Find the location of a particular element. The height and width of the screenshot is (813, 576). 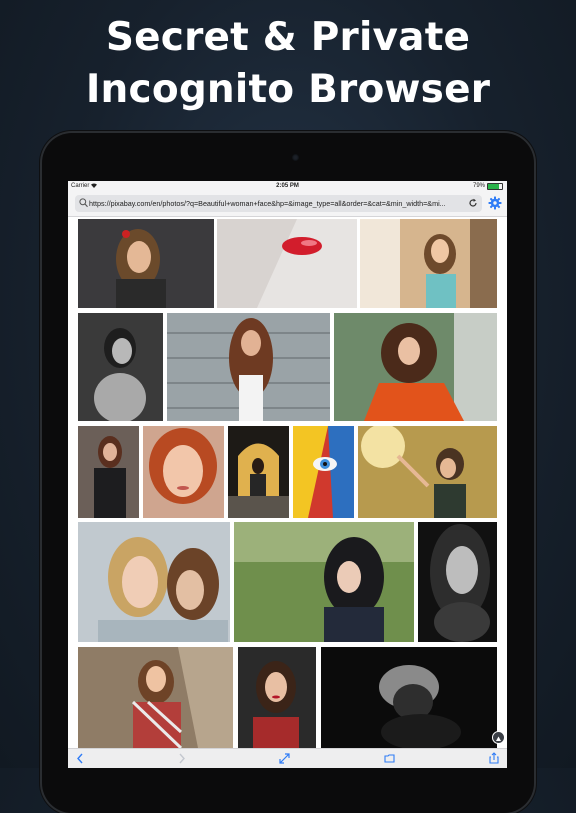

status-time: 2:05 PM is located at coordinates (287, 186).